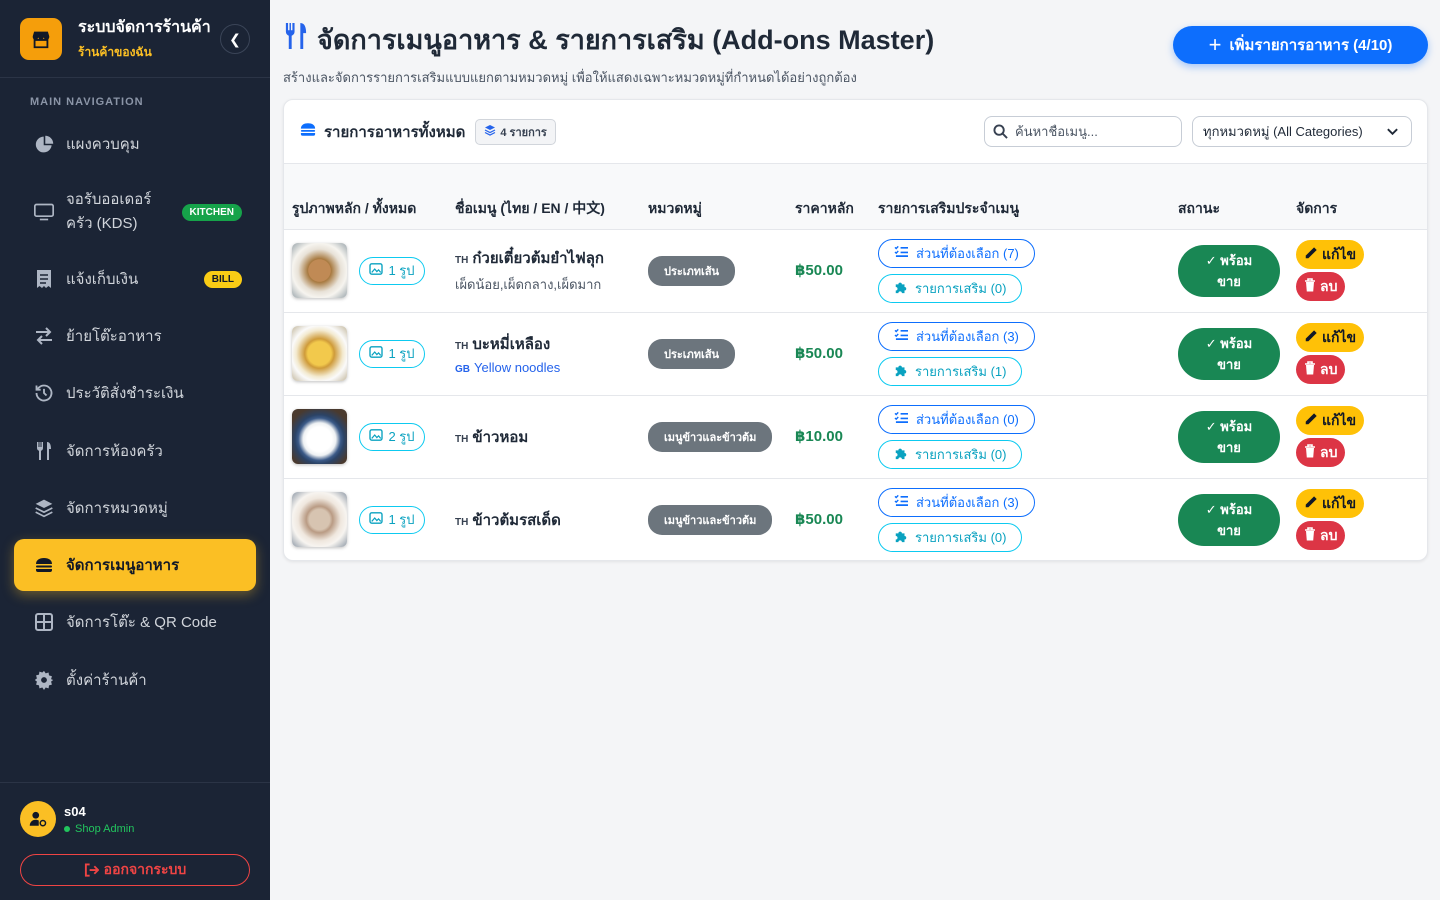 This screenshot has height=900, width=1440. What do you see at coordinates (511, 344) in the screenshot?
I see `menu-name-text: บะหมี่เหลือง` at bounding box center [511, 344].